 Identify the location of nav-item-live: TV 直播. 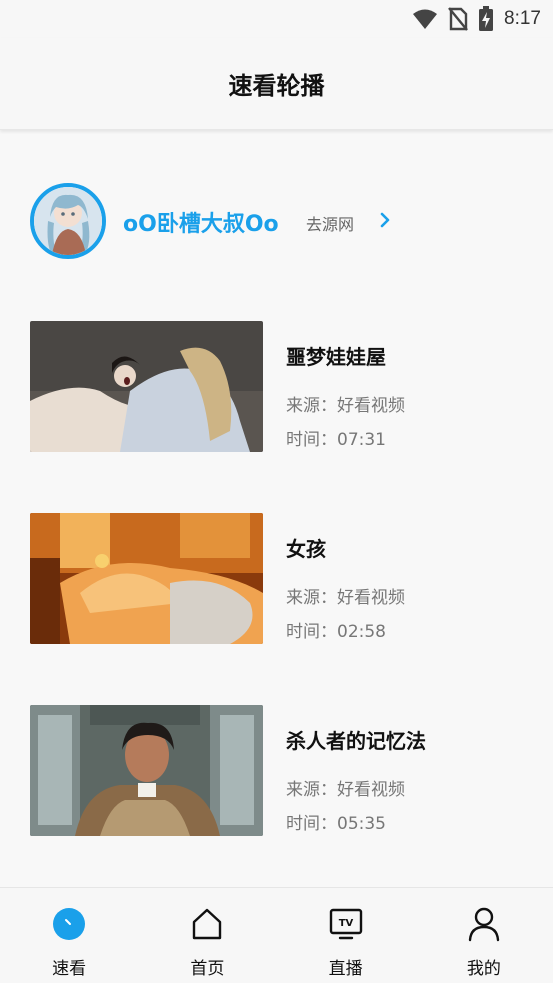
(346, 935).